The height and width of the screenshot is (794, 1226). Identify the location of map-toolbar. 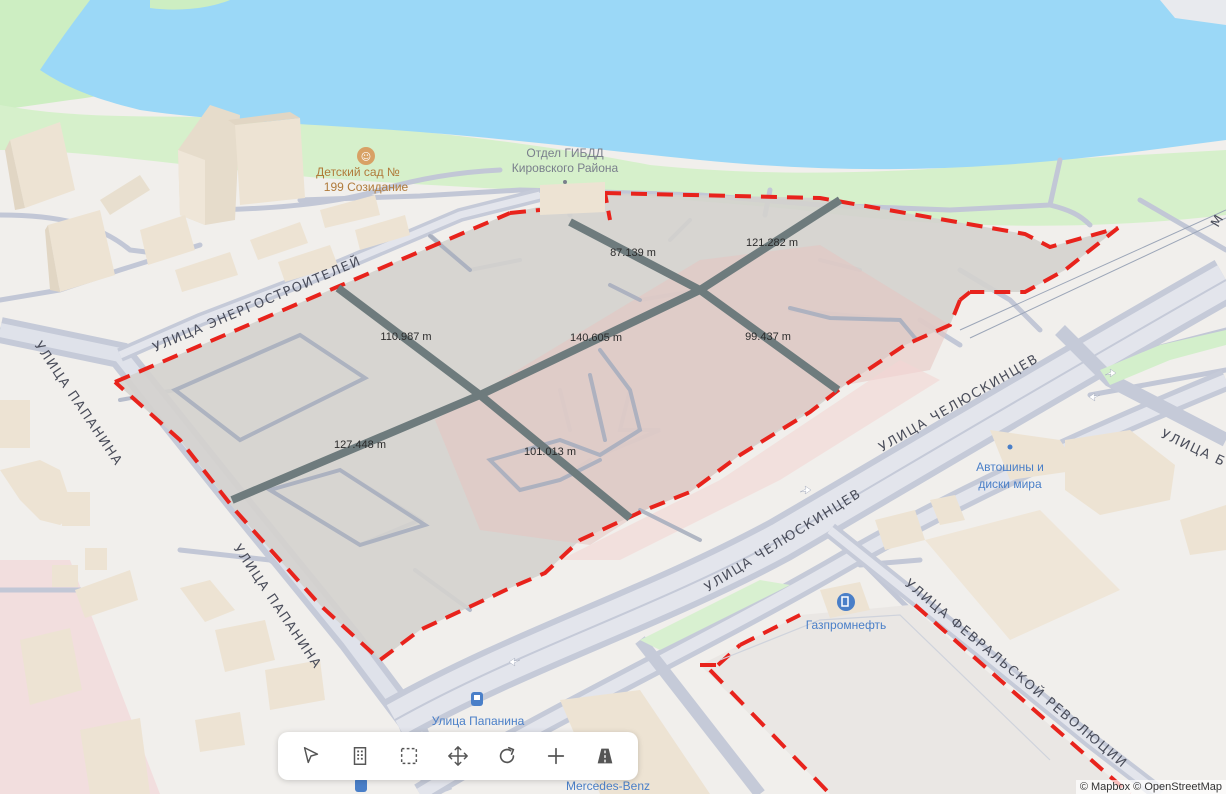
(458, 756).